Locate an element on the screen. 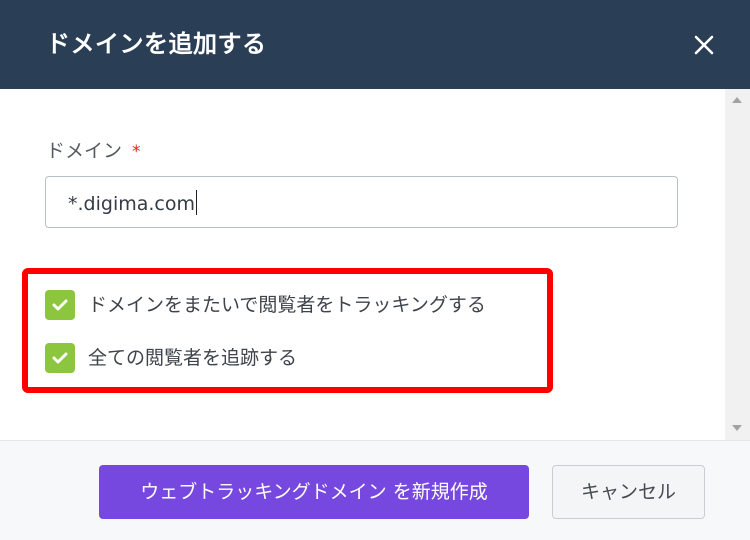 Image resolution: width=750 pixels, height=540 pixels. domain-input: *.digima.com is located at coordinates (361, 202).